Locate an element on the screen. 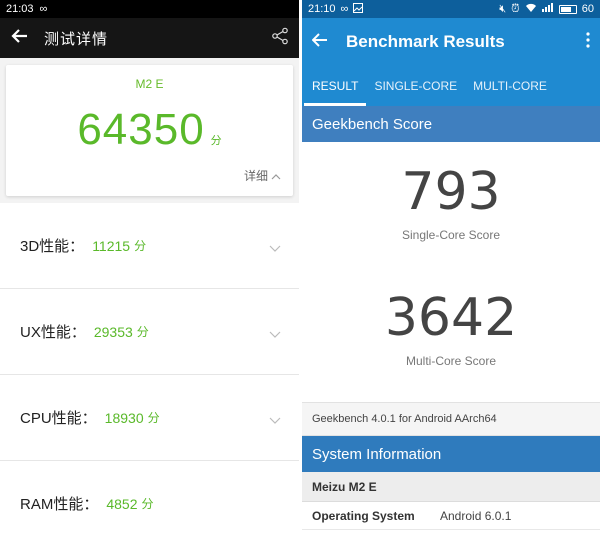 This screenshot has height=533, width=600. system-info-row: Operating System Android 6.0.1 is located at coordinates (451, 516).